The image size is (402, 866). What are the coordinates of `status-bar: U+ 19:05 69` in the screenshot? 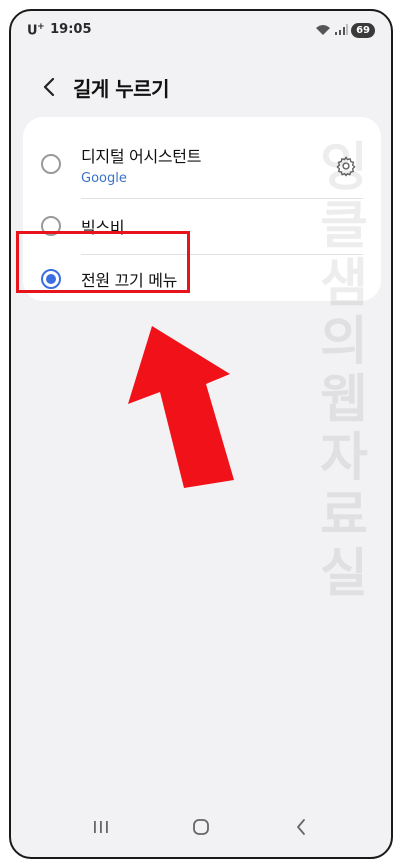 It's located at (201, 30).